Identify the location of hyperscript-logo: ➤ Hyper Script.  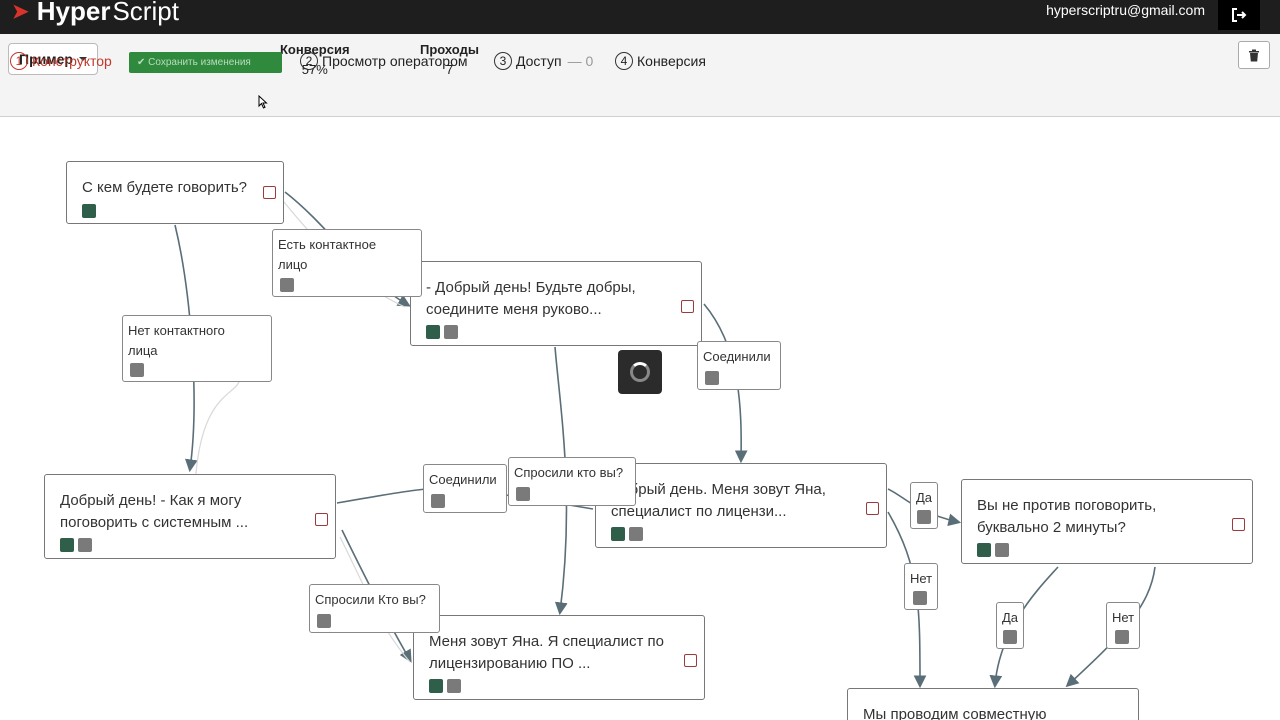
(95, 14).